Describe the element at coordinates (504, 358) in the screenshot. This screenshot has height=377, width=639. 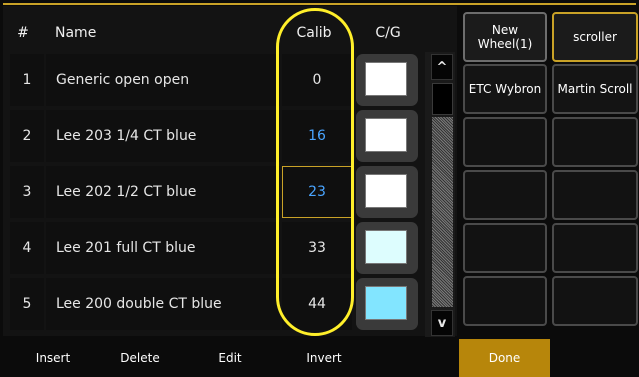
I see `done-button: Done` at that location.